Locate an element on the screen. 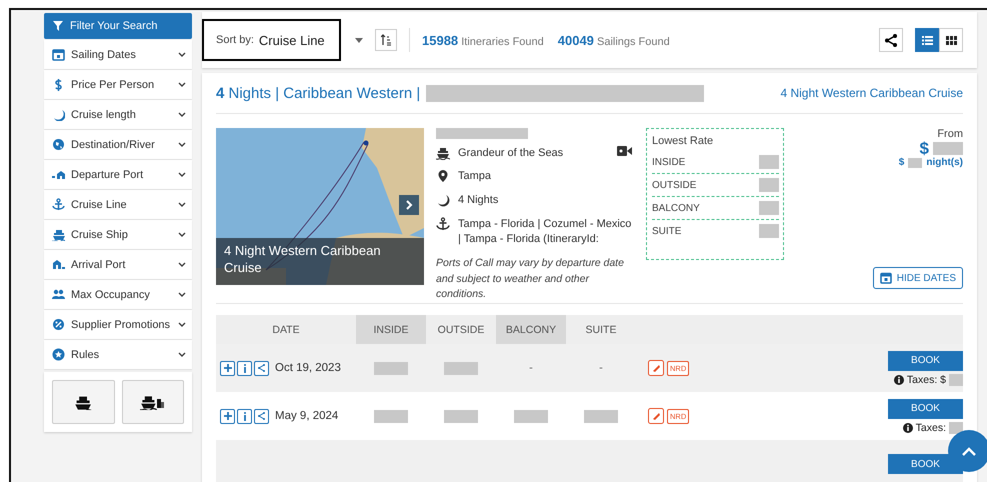 The width and height of the screenshot is (987, 482). filter-item: Cruise Ship is located at coordinates (118, 234).